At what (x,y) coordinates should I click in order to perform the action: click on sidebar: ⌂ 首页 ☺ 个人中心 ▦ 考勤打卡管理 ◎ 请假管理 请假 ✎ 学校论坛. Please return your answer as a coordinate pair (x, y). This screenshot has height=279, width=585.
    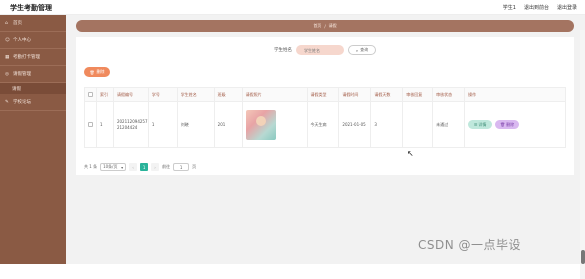
    Looking at the image, I should click on (33, 139).